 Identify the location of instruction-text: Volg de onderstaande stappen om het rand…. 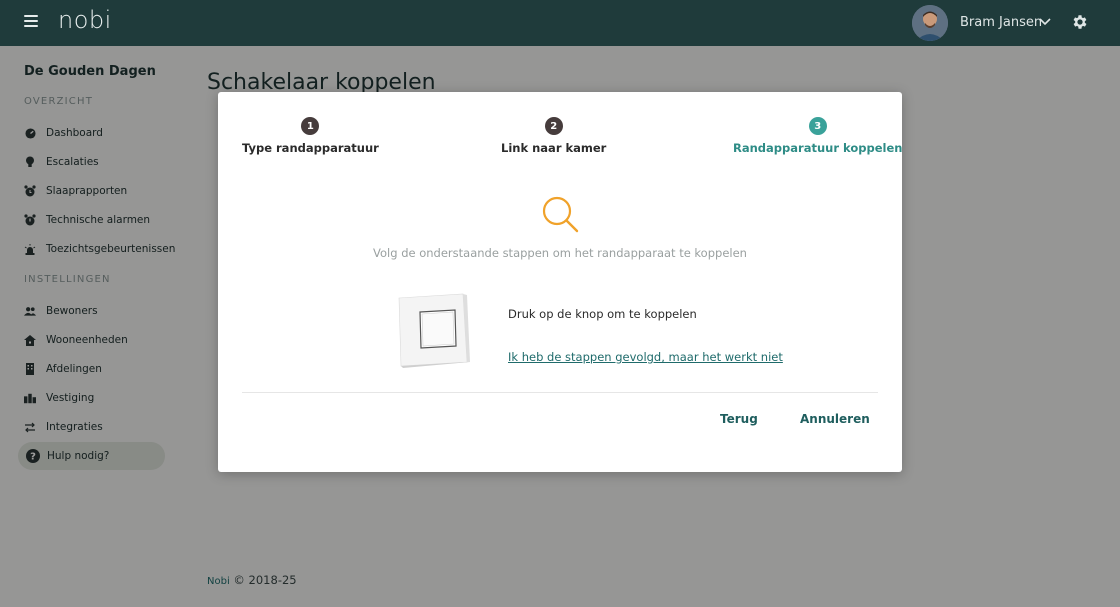
(560, 253).